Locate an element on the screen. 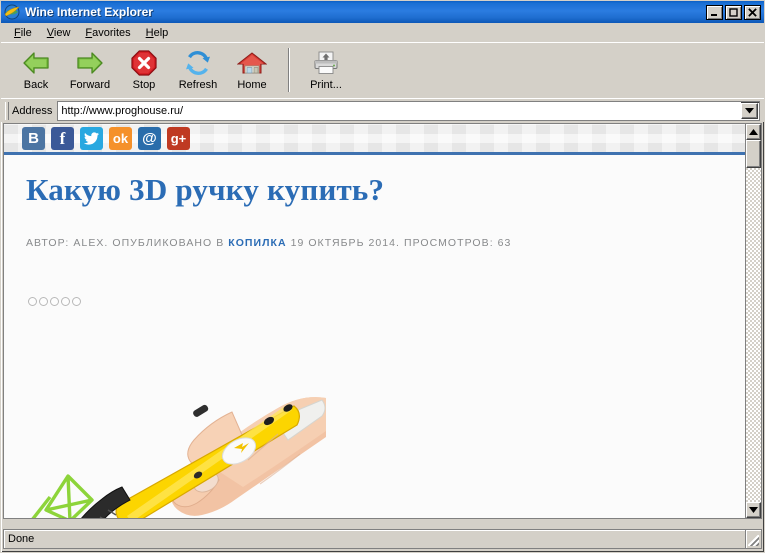 This screenshot has width=765, height=553. star-rating is located at coordinates (376, 302).